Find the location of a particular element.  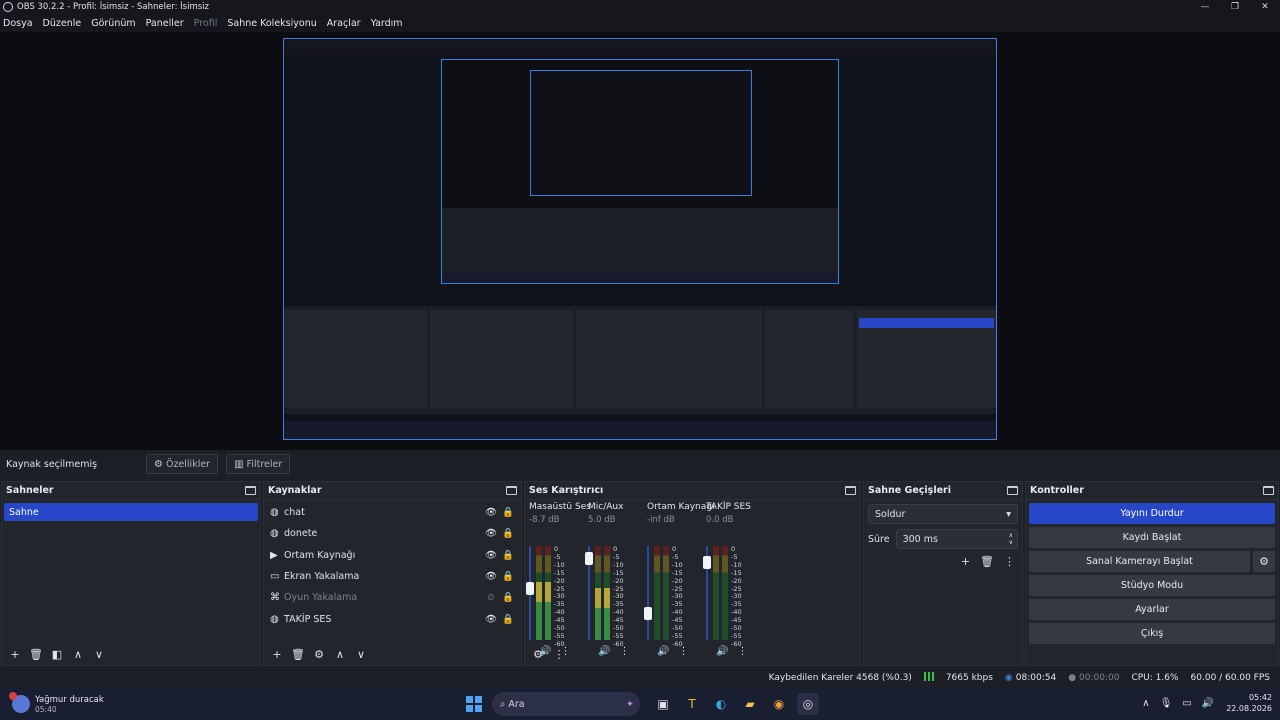

add-source-icon: + is located at coordinates (277, 654).